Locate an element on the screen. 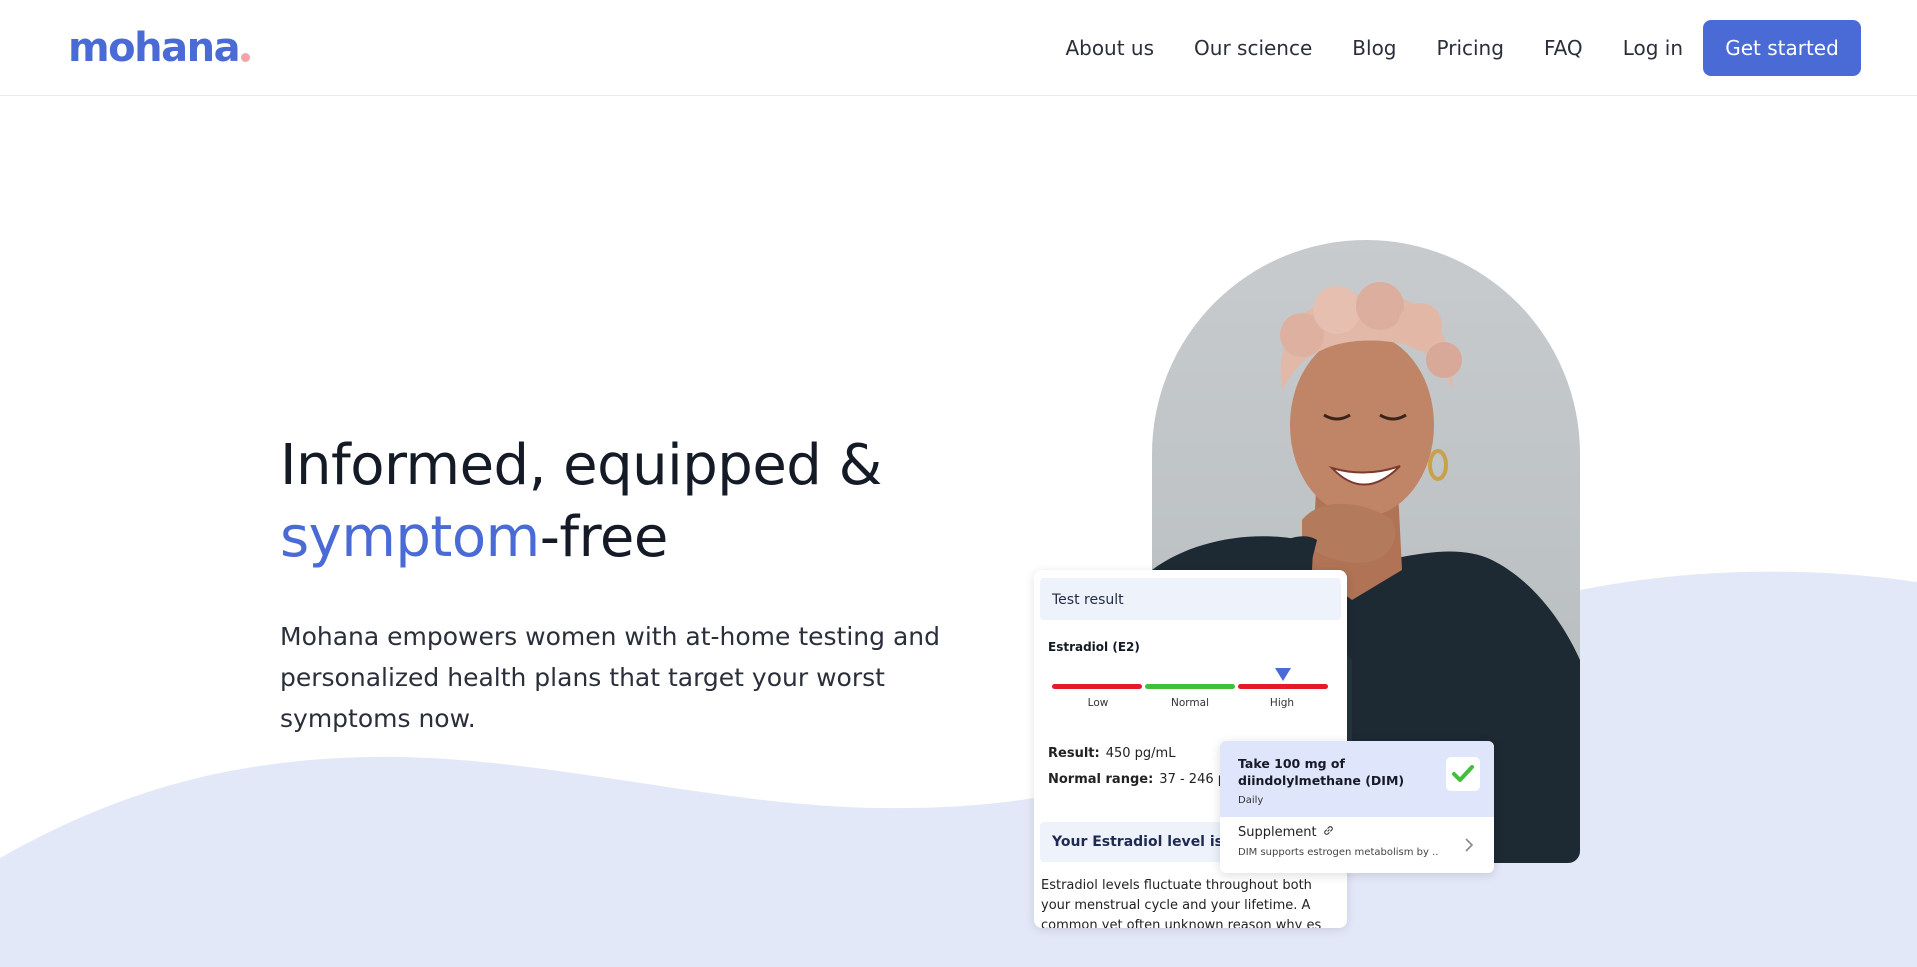 The height and width of the screenshot is (967, 1917). logo-wordmark: mohana is located at coordinates (154, 48).